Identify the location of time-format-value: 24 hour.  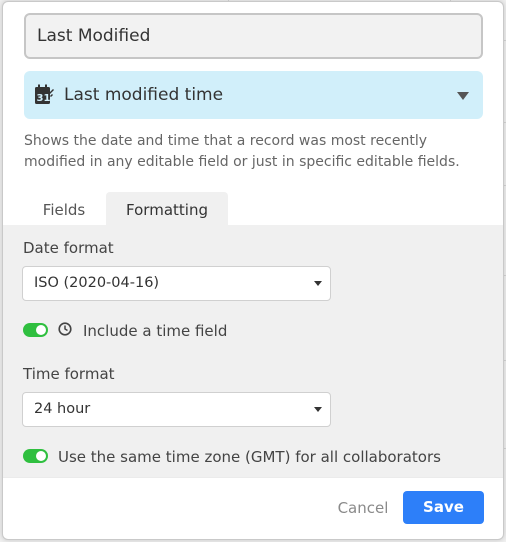
(62, 409).